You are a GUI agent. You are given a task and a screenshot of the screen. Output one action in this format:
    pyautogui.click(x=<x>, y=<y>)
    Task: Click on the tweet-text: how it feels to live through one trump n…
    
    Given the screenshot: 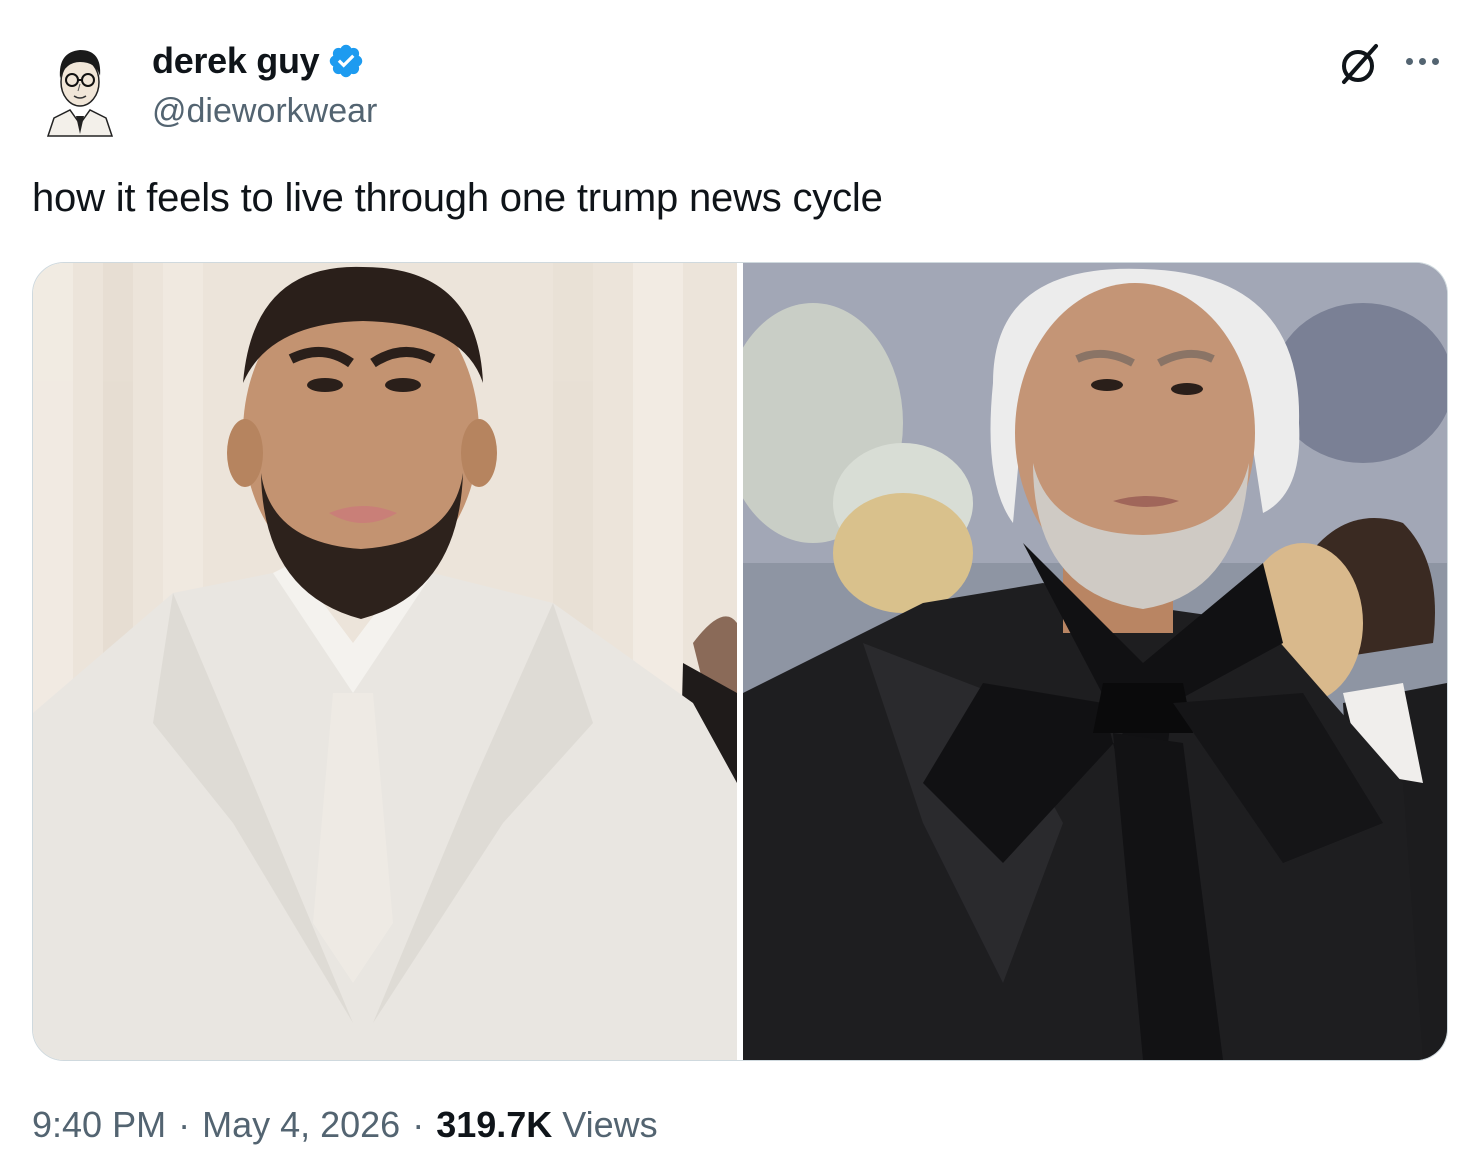 What is the action you would take?
    pyautogui.click(x=457, y=198)
    